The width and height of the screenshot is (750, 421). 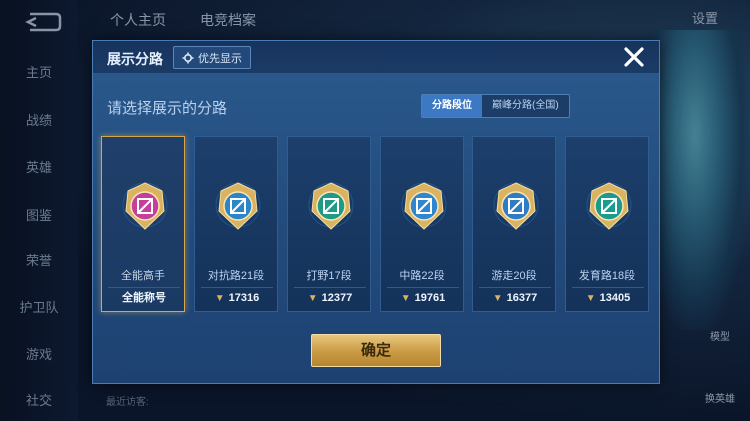 I want to click on lane-card-title: 全能称号, so click(x=144, y=297).